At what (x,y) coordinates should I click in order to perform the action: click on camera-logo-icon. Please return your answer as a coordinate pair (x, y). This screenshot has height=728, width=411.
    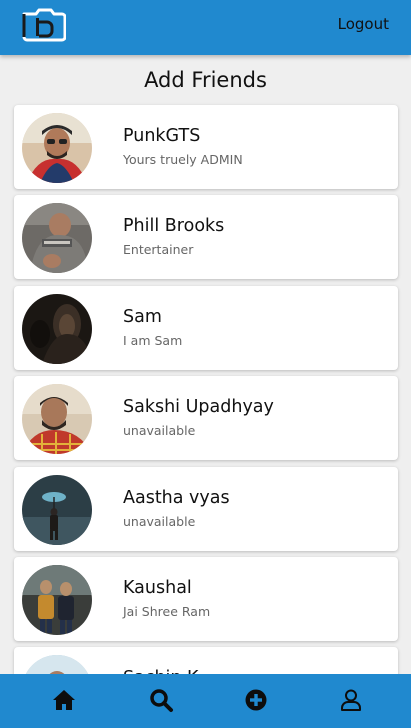
    Looking at the image, I should click on (43, 26).